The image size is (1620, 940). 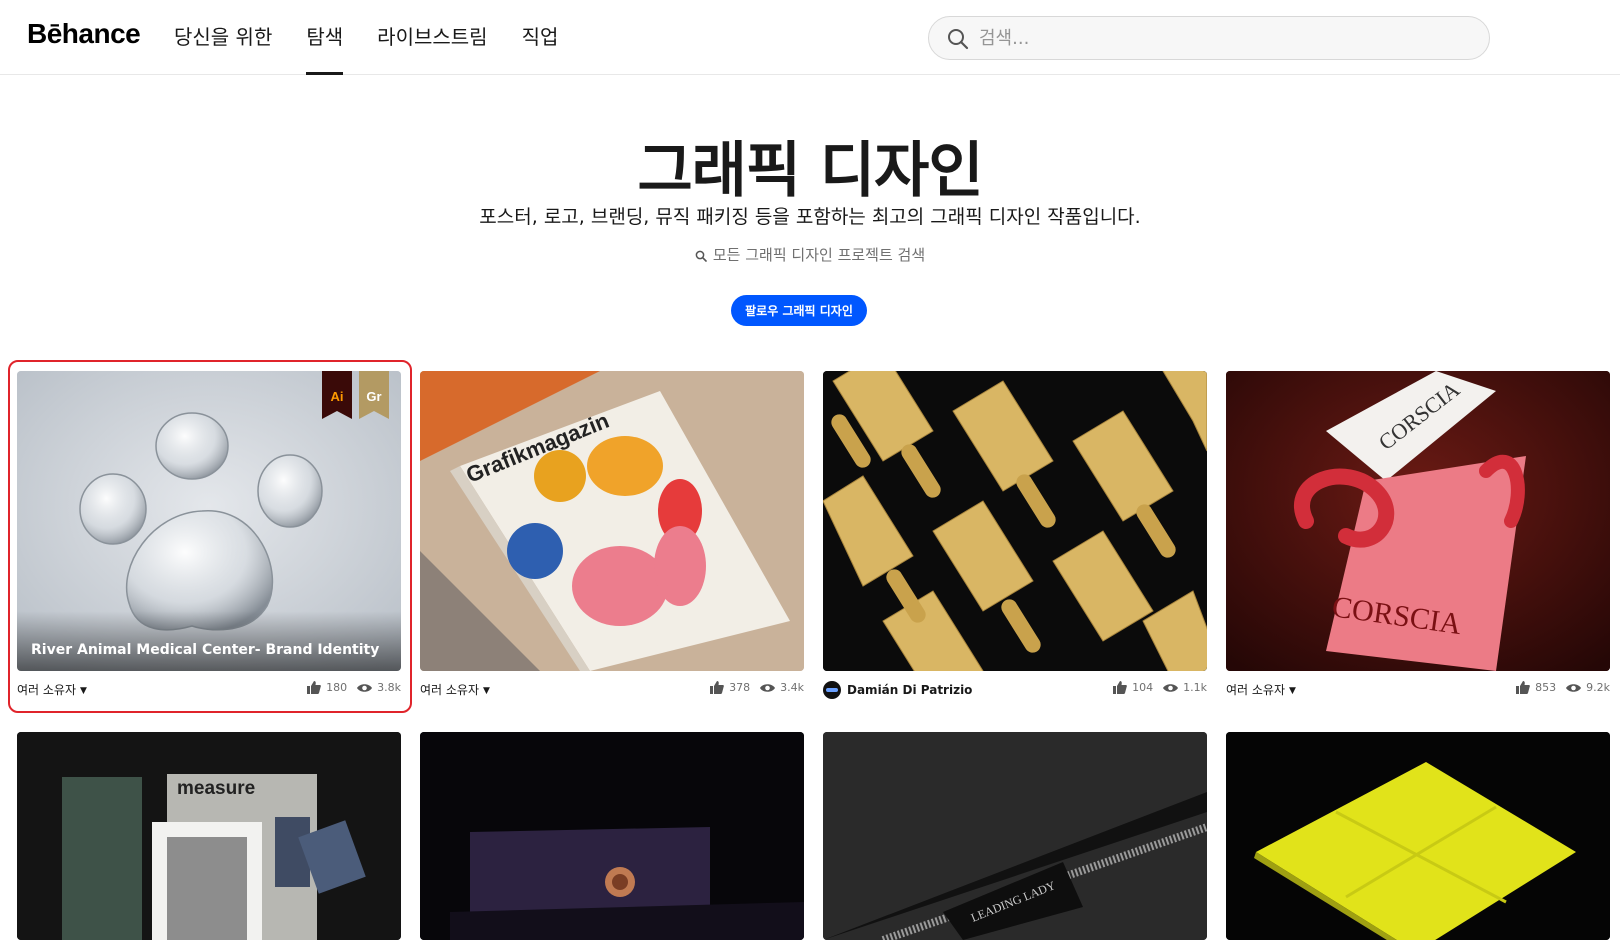 I want to click on gold-bottles-image, so click(x=1015, y=521).